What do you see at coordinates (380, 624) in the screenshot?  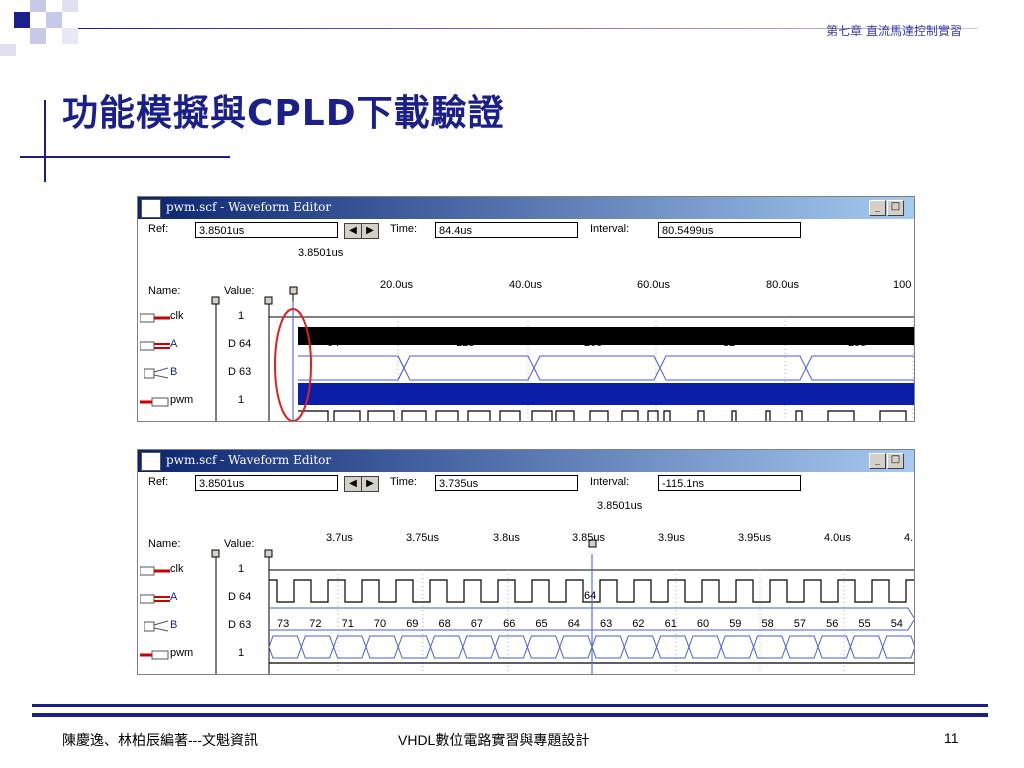 I see `bus-value: 70` at bounding box center [380, 624].